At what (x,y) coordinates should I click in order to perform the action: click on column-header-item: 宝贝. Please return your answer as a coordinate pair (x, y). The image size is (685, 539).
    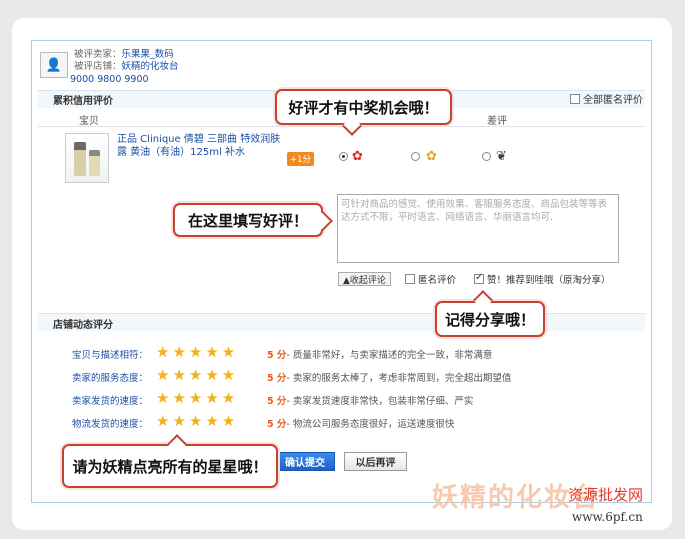
    Looking at the image, I should click on (89, 121).